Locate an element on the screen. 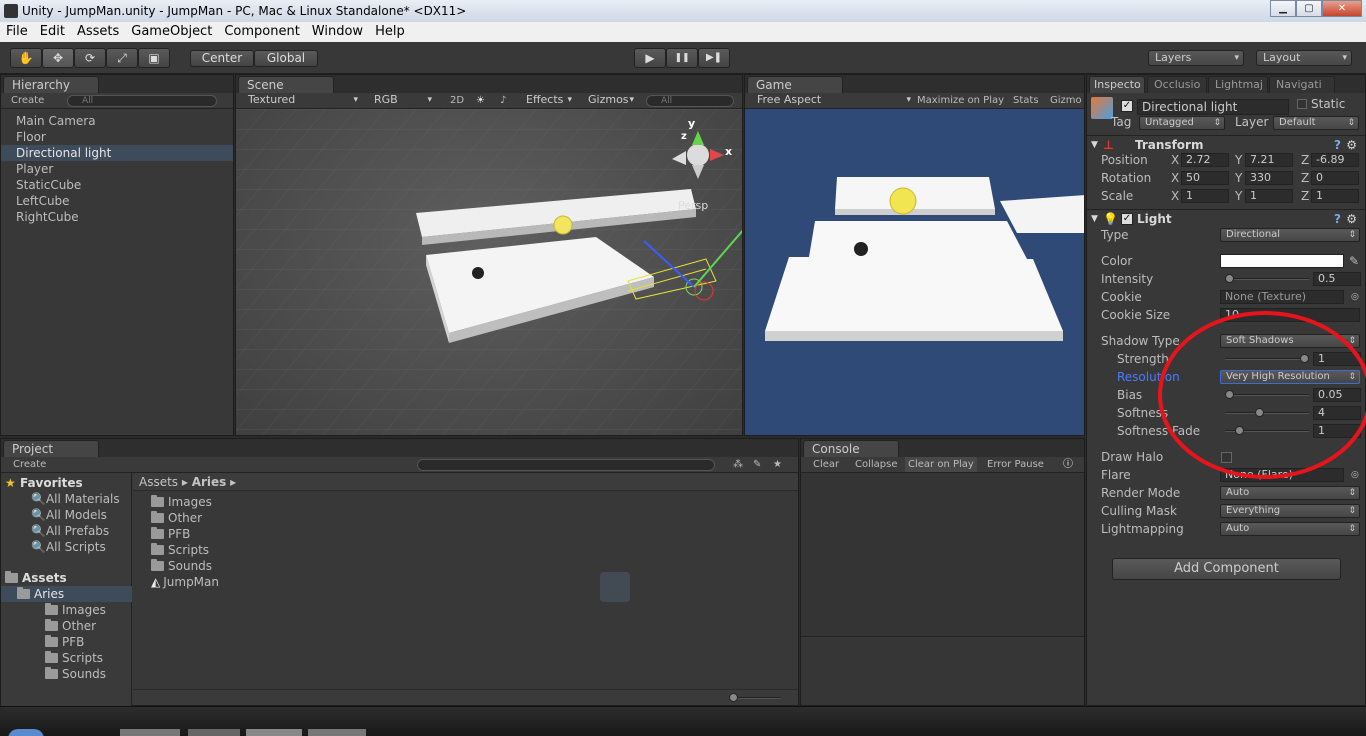  tag-dropdown: Untagged is located at coordinates (1182, 123).